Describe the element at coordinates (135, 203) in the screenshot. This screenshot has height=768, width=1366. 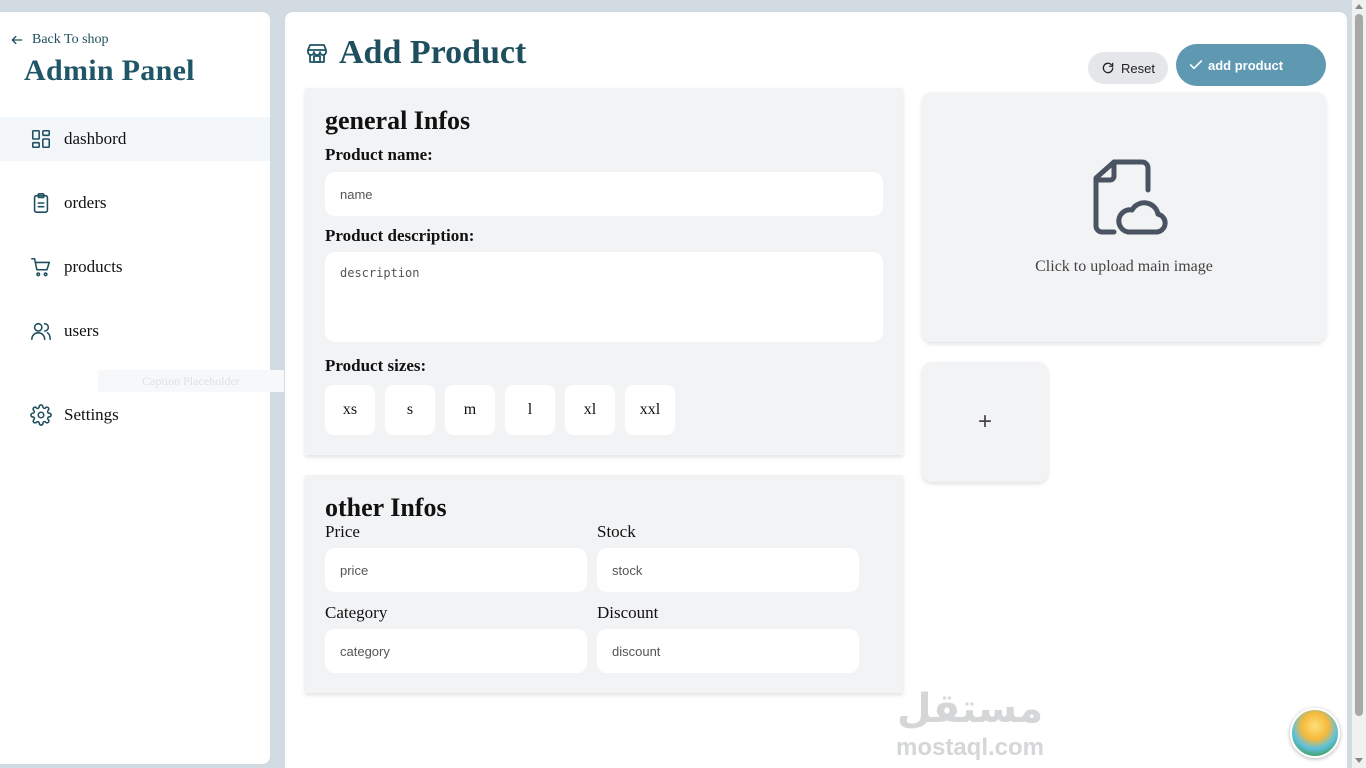
I see `sidebar-item-orders: orders` at that location.